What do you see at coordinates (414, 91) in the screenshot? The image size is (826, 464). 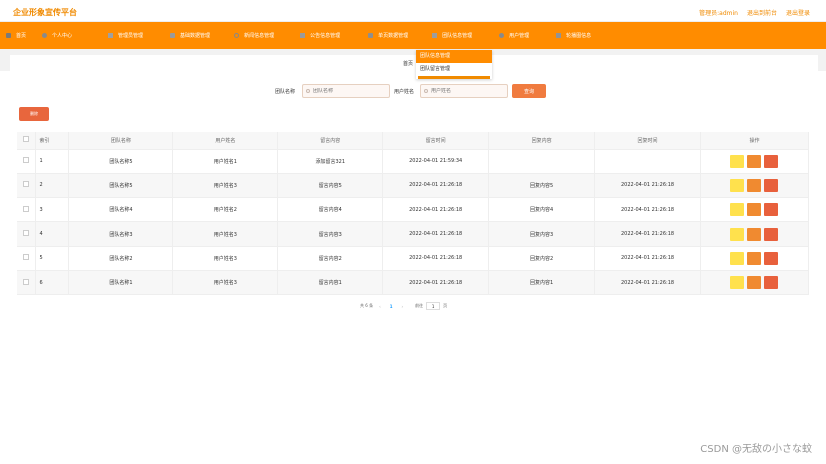 I see `search-form: 团队名称 用户姓名 查询` at bounding box center [414, 91].